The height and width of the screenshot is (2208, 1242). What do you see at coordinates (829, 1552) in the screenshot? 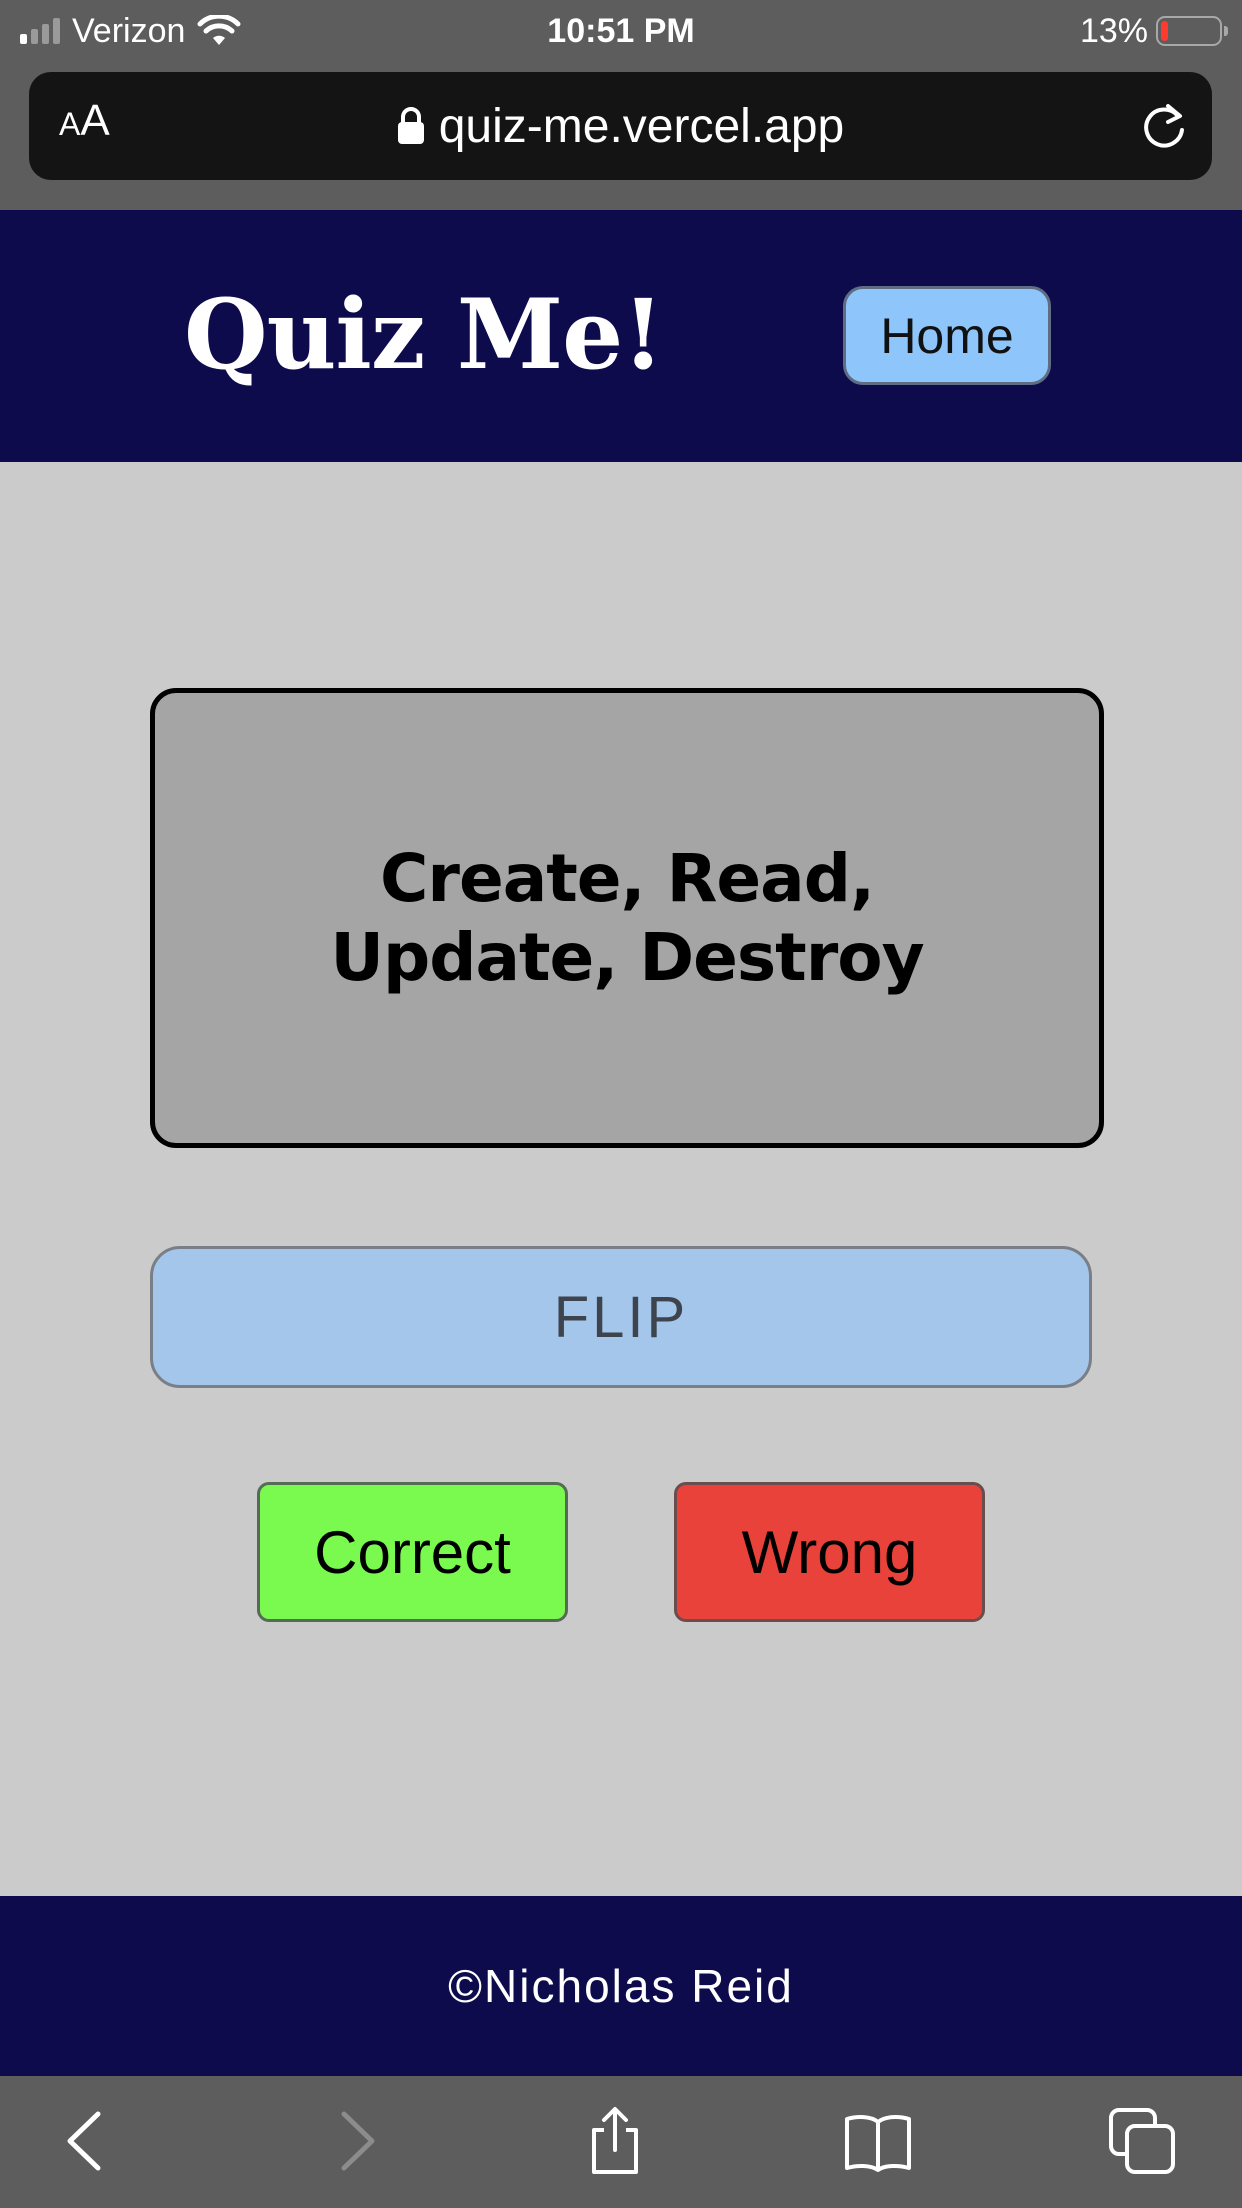
I see `wrong-button: Wrong` at bounding box center [829, 1552].